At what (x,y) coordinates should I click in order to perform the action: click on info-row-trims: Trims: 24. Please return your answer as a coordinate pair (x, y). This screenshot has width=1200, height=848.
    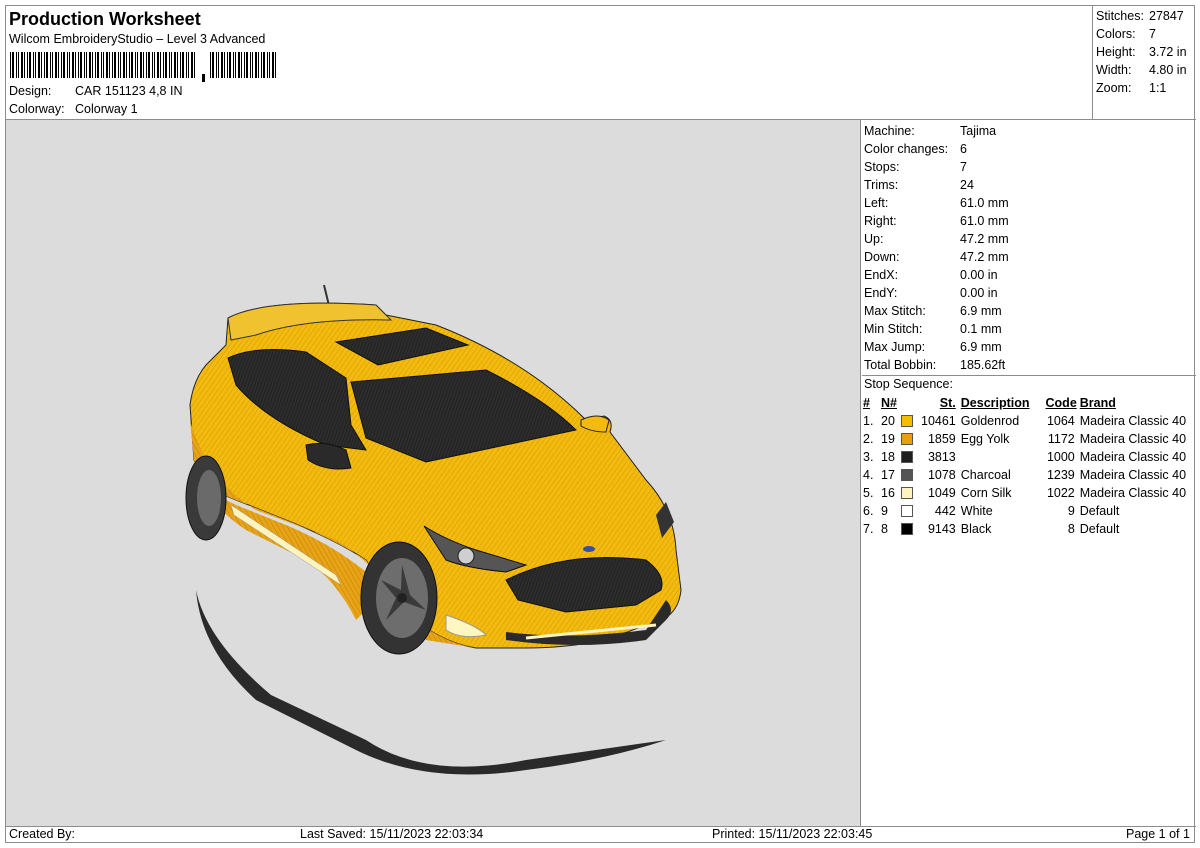
    Looking at the image, I should click on (919, 185).